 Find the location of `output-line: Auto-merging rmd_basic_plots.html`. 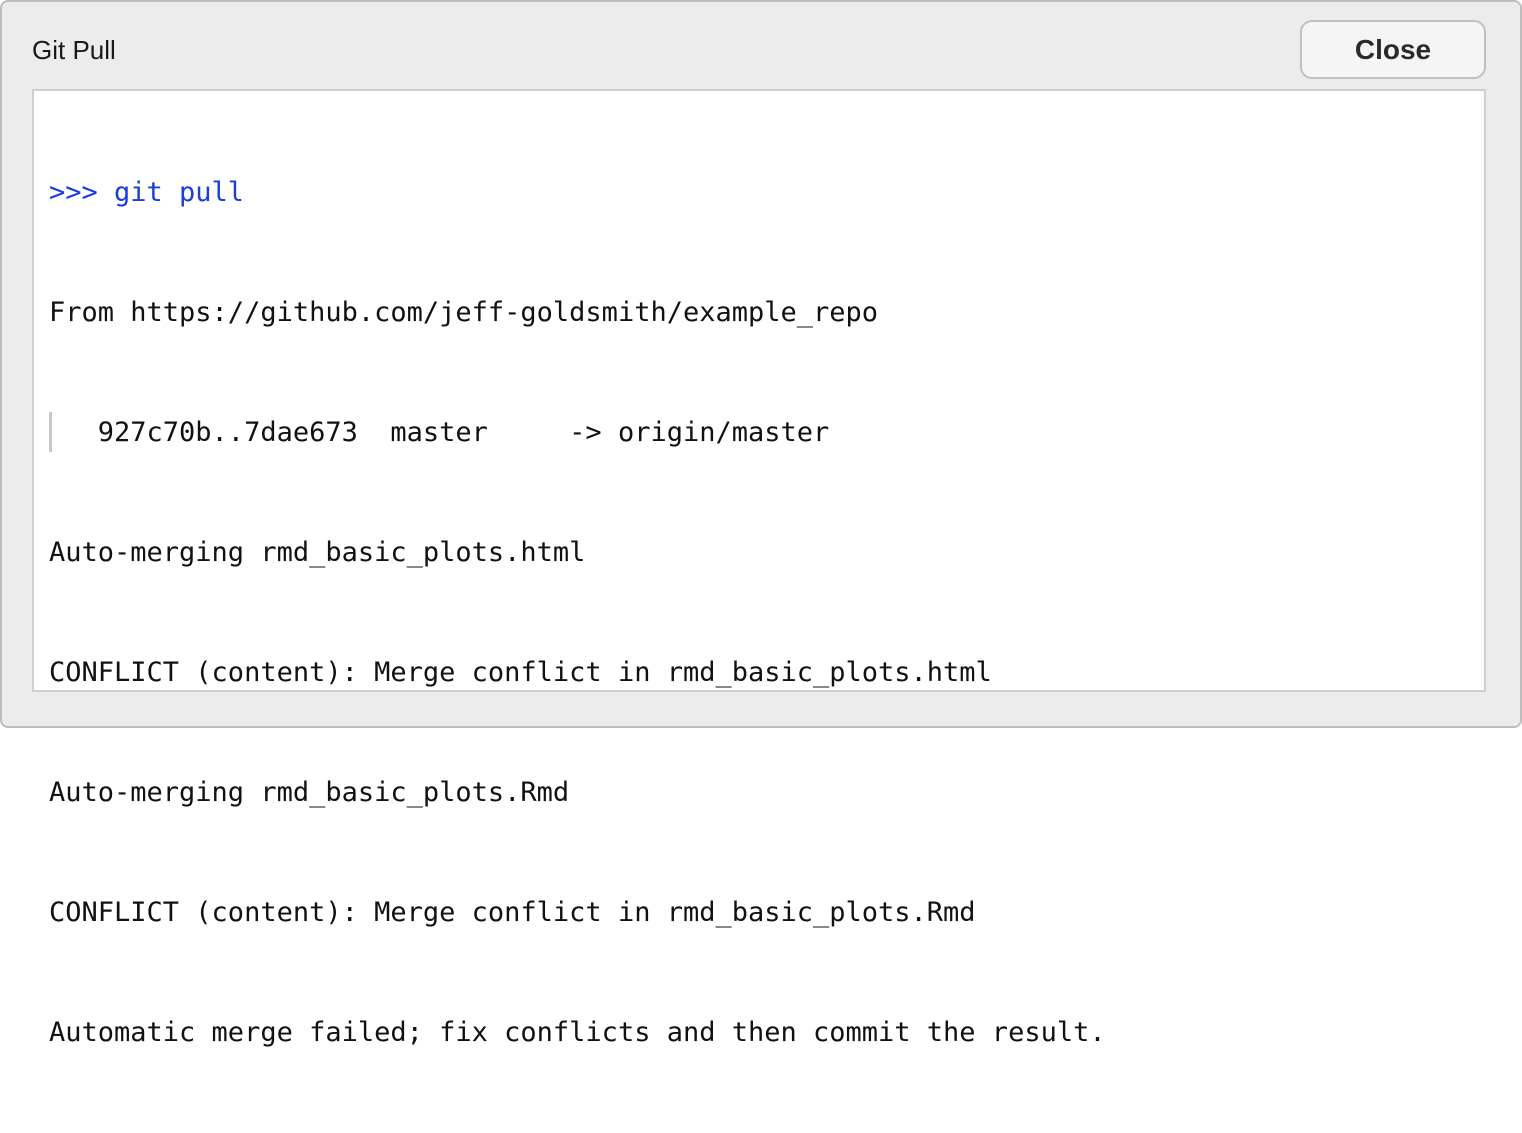

output-line: Auto-merging rmd_basic_plots.html is located at coordinates (317, 552).